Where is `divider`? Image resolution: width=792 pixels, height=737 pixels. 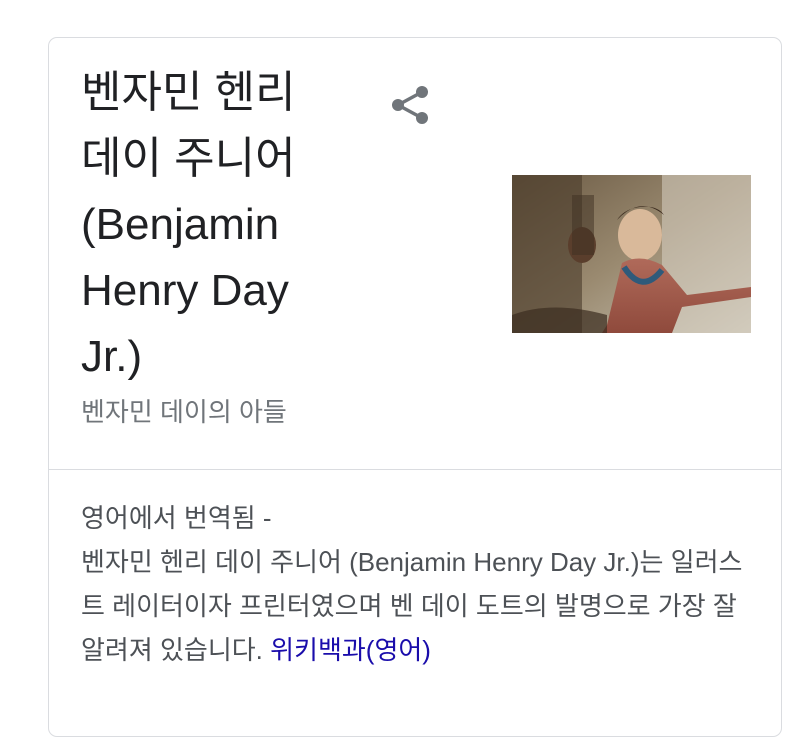 divider is located at coordinates (415, 469).